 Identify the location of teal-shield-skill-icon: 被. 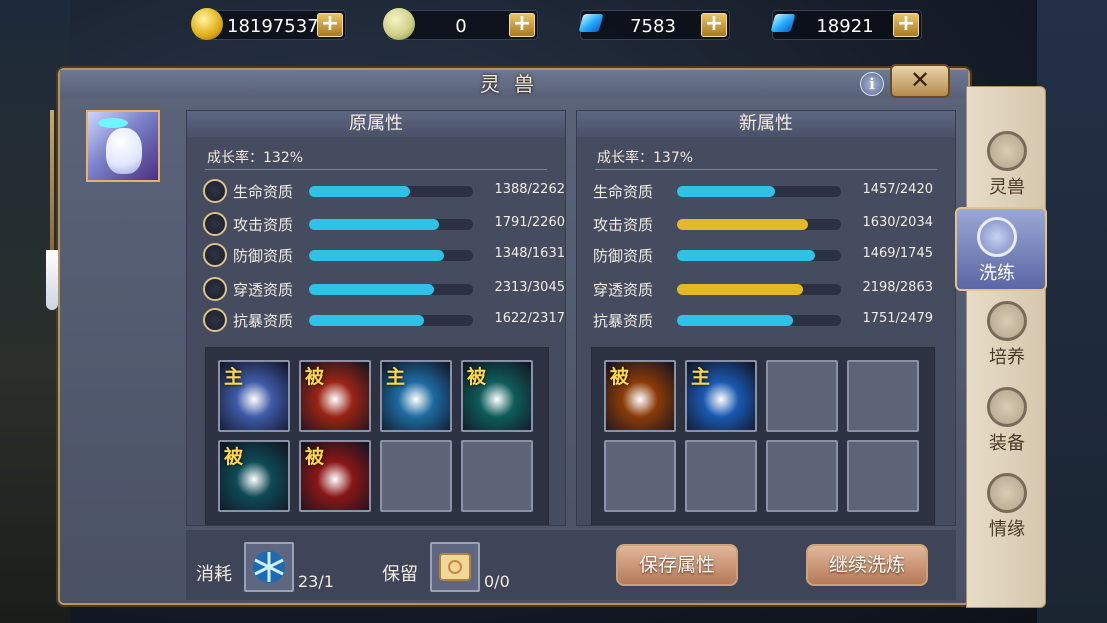
(497, 396).